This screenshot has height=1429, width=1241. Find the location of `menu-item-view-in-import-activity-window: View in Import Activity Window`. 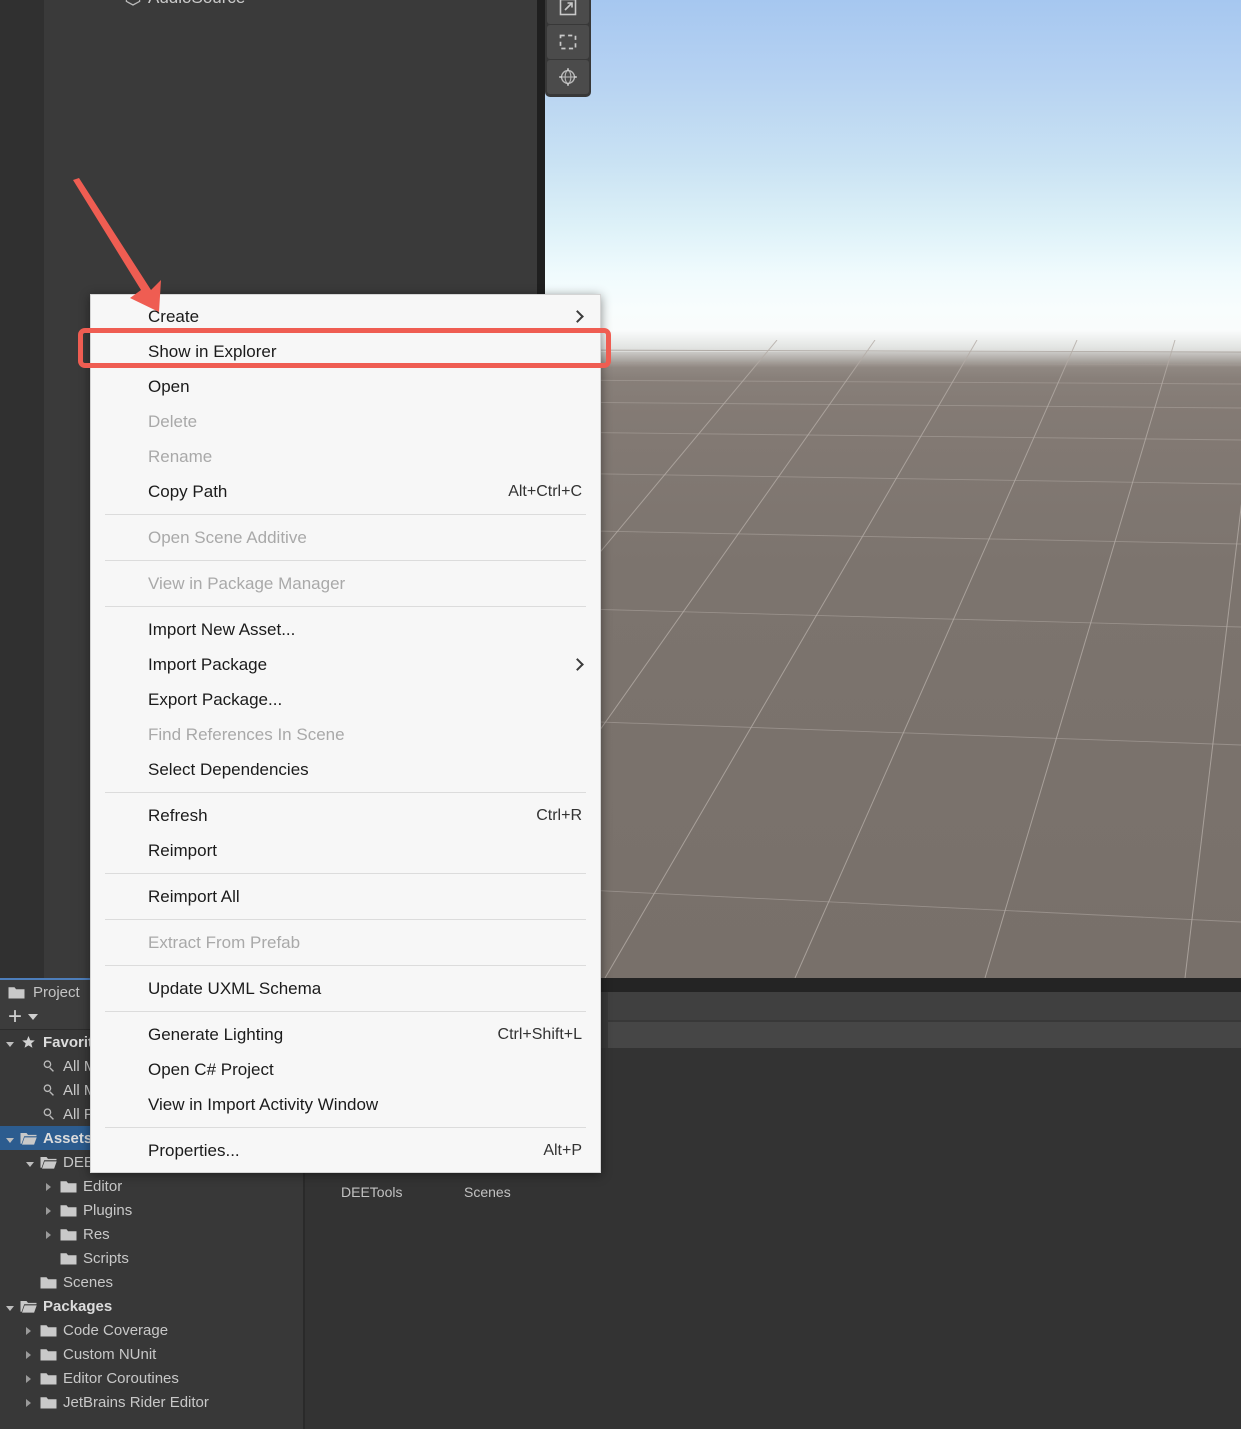

menu-item-view-in-import-activity-window: View in Import Activity Window is located at coordinates (345, 1104).